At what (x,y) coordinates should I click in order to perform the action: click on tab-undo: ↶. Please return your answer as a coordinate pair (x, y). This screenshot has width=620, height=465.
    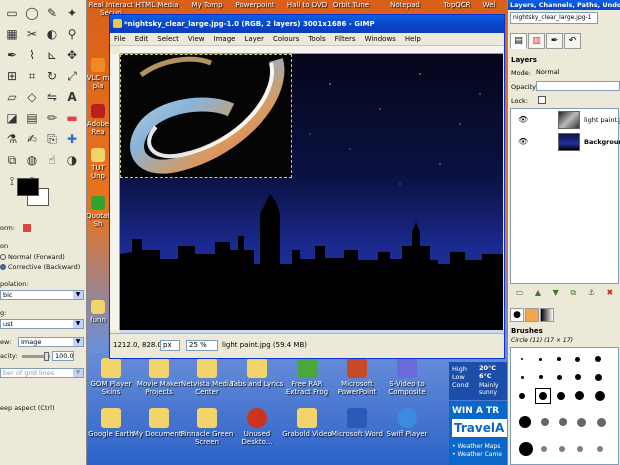
    Looking at the image, I should click on (572, 41).